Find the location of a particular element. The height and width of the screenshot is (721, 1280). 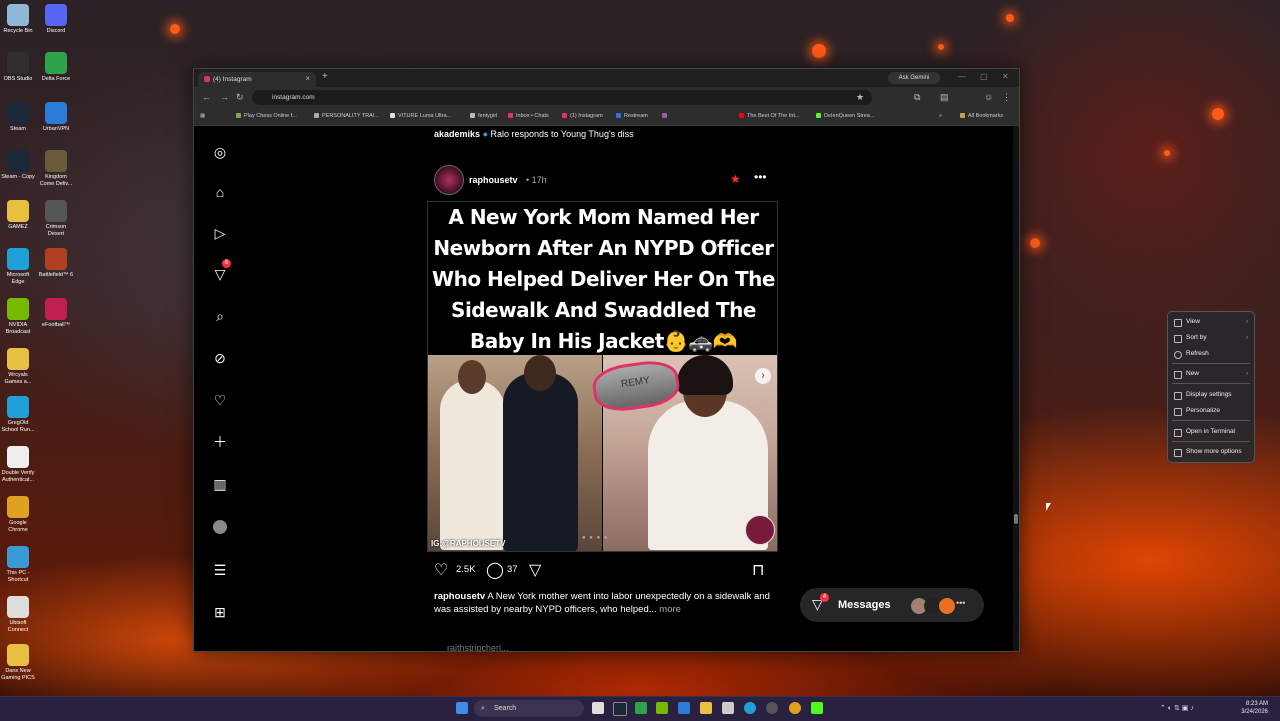

desktop-icon: UrbanVPN is located at coordinates (56, 117).